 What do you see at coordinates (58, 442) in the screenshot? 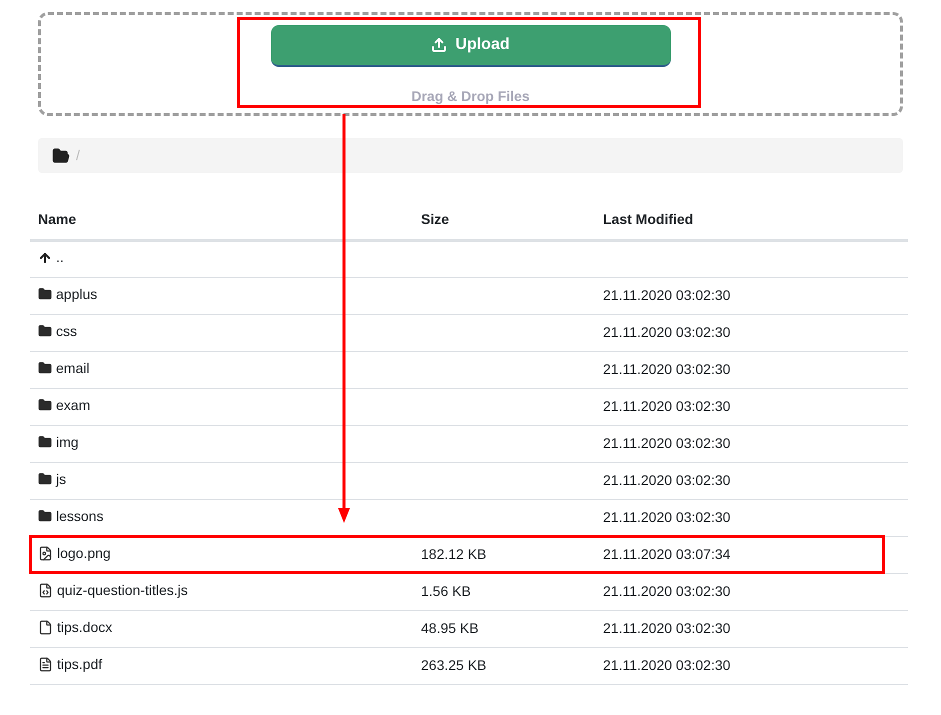
I see `file-link: img` at bounding box center [58, 442].